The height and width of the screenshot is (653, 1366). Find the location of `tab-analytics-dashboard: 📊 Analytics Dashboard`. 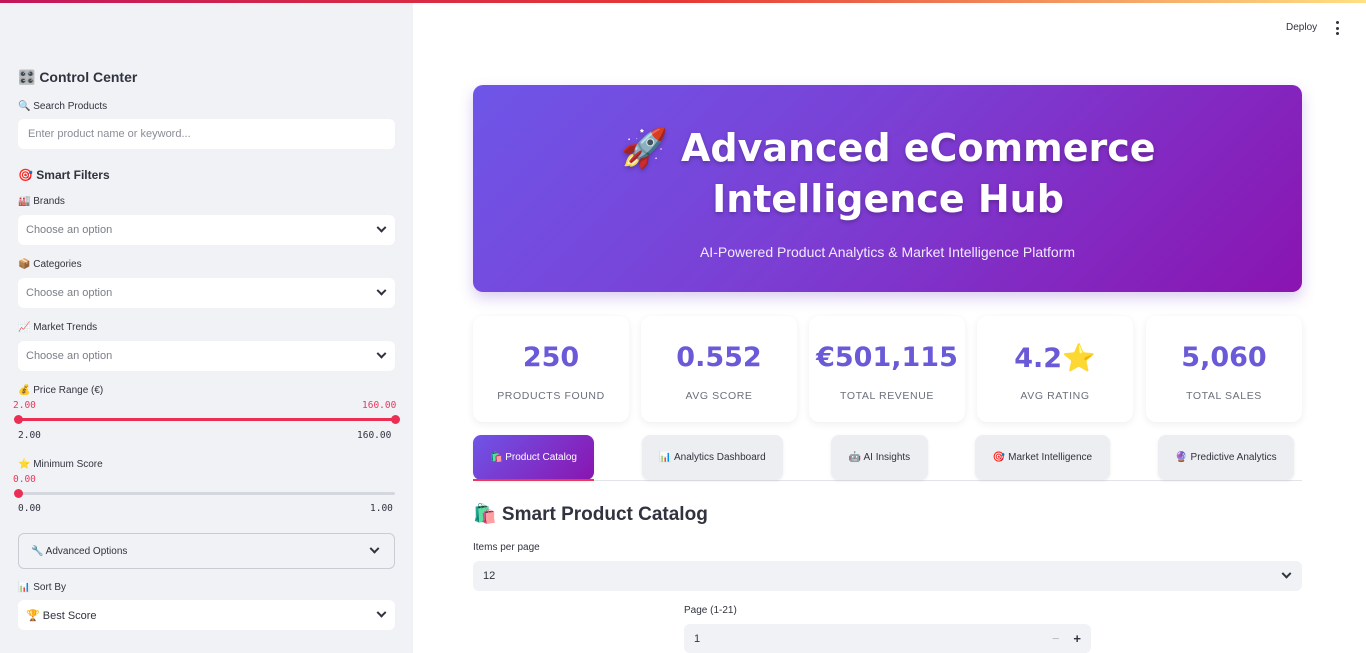

tab-analytics-dashboard: 📊 Analytics Dashboard is located at coordinates (712, 457).